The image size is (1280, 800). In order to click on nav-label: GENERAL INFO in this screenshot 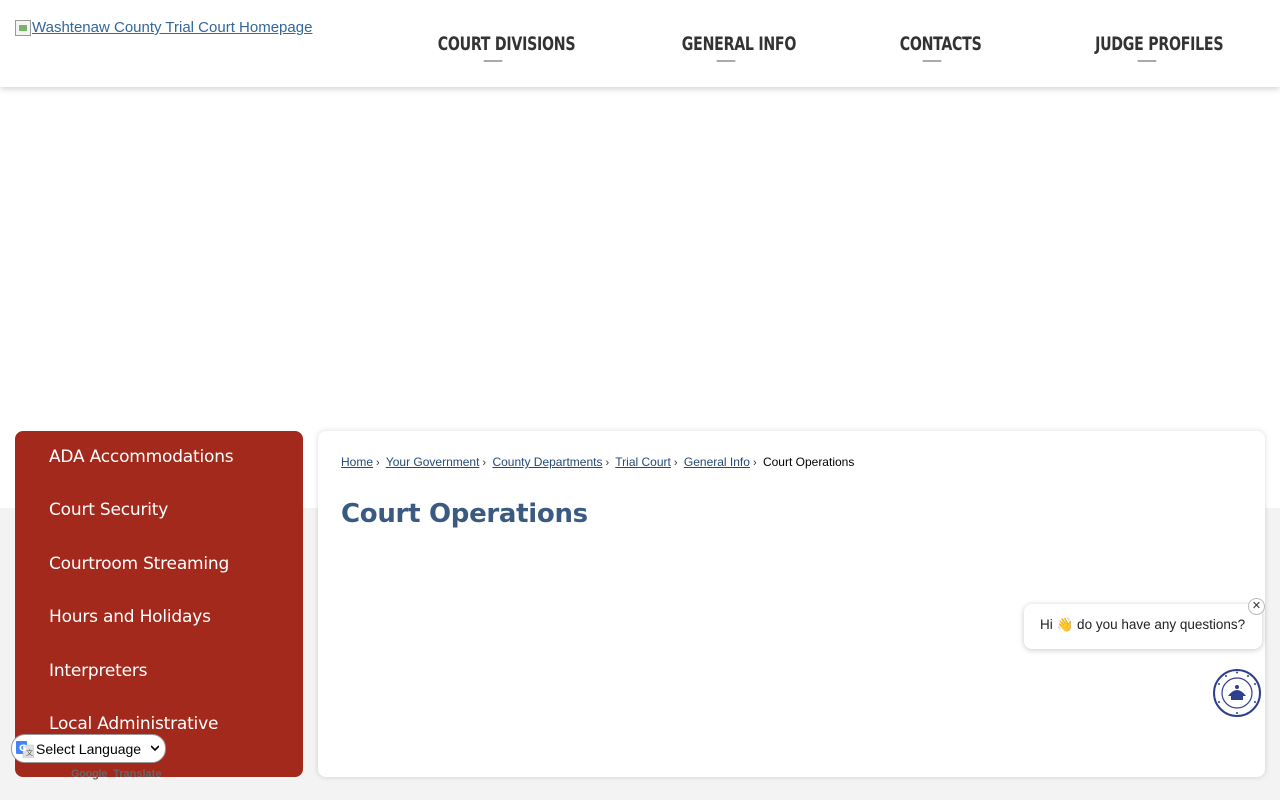, I will do `click(739, 44)`.